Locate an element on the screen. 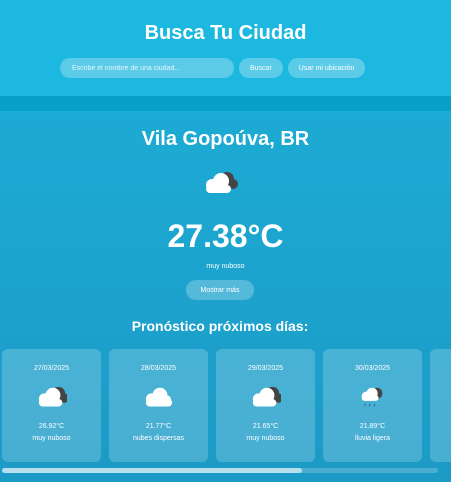  forecast-card: 27/03/2025 26.92°C muy nuboso is located at coordinates (51, 405).